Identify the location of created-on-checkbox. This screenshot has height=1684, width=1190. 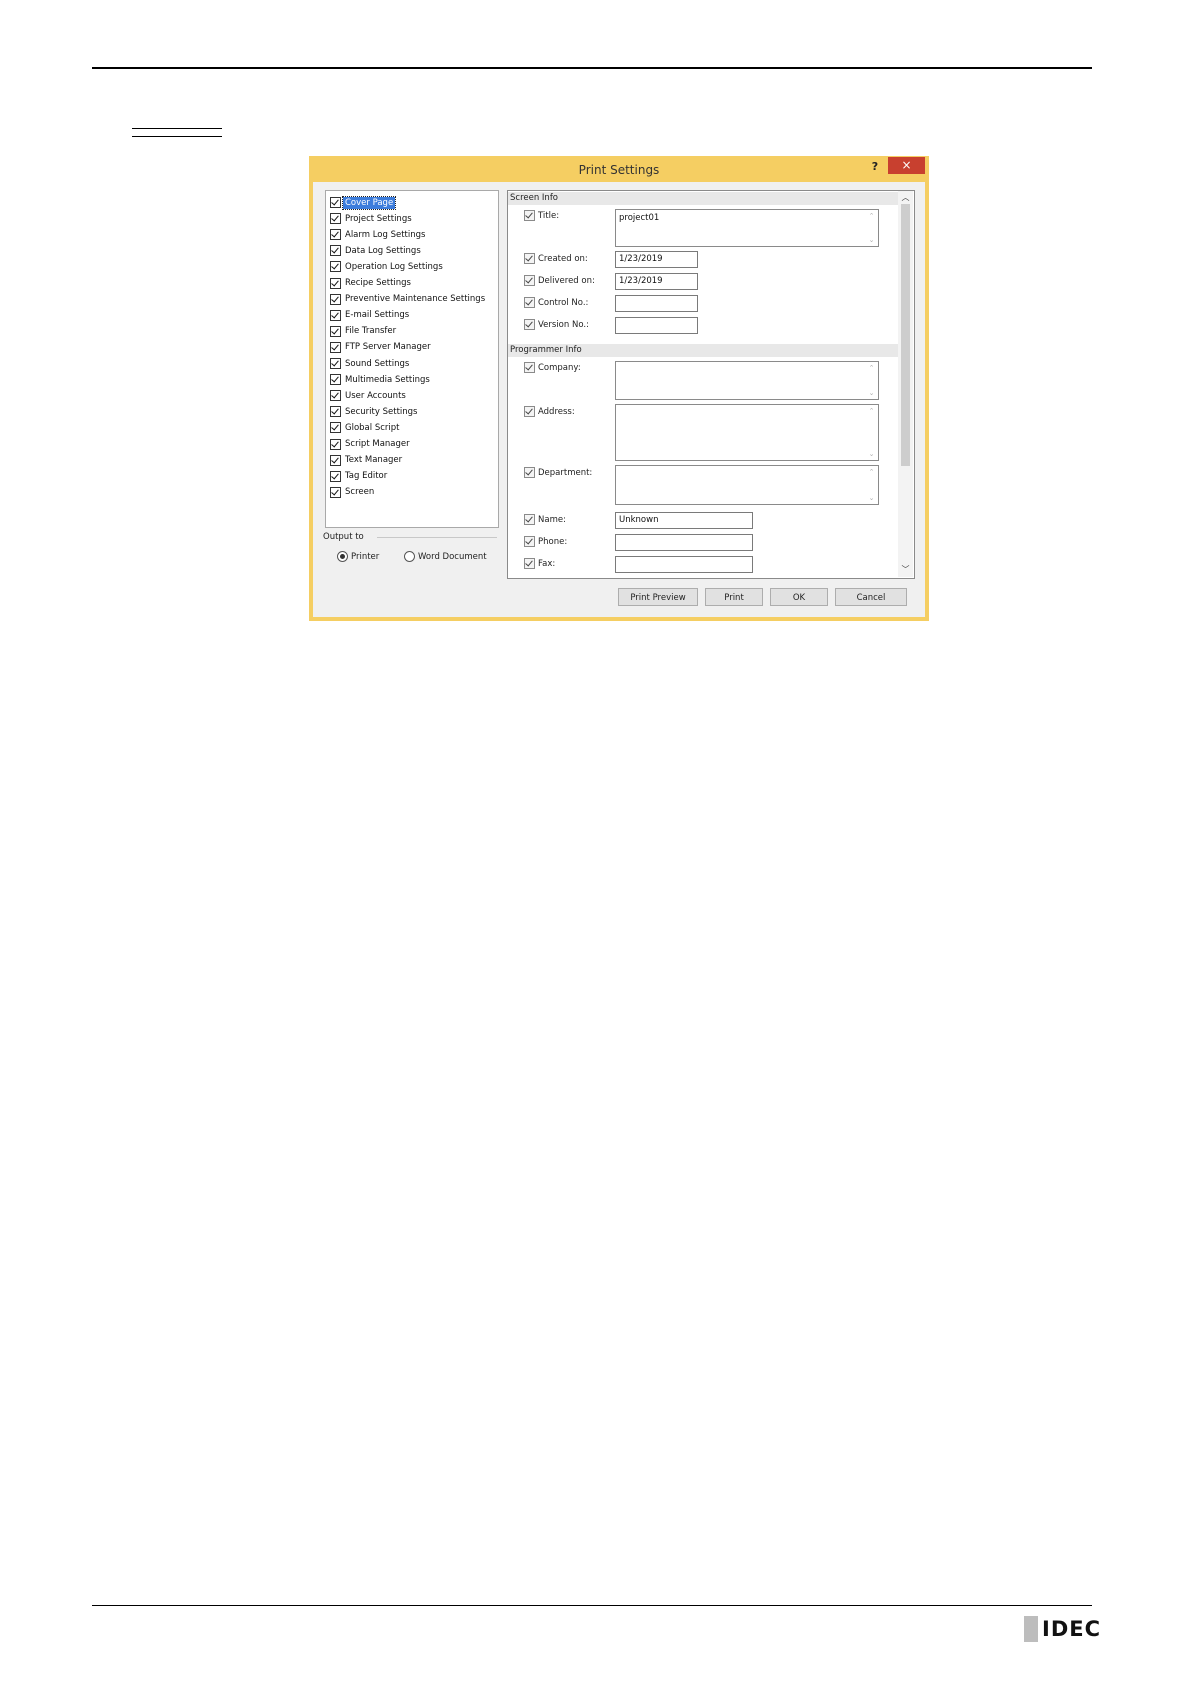
(529, 258).